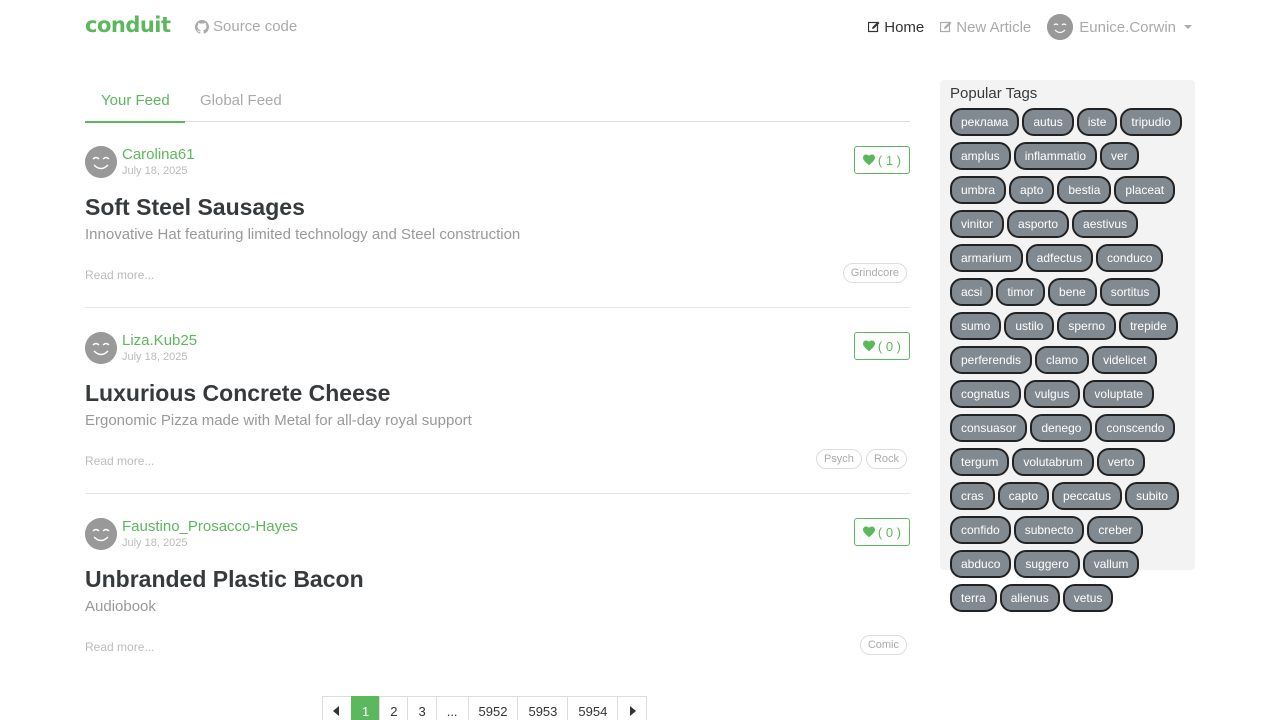 The width and height of the screenshot is (1280, 720). I want to click on popular-tag: autus, so click(1048, 122).